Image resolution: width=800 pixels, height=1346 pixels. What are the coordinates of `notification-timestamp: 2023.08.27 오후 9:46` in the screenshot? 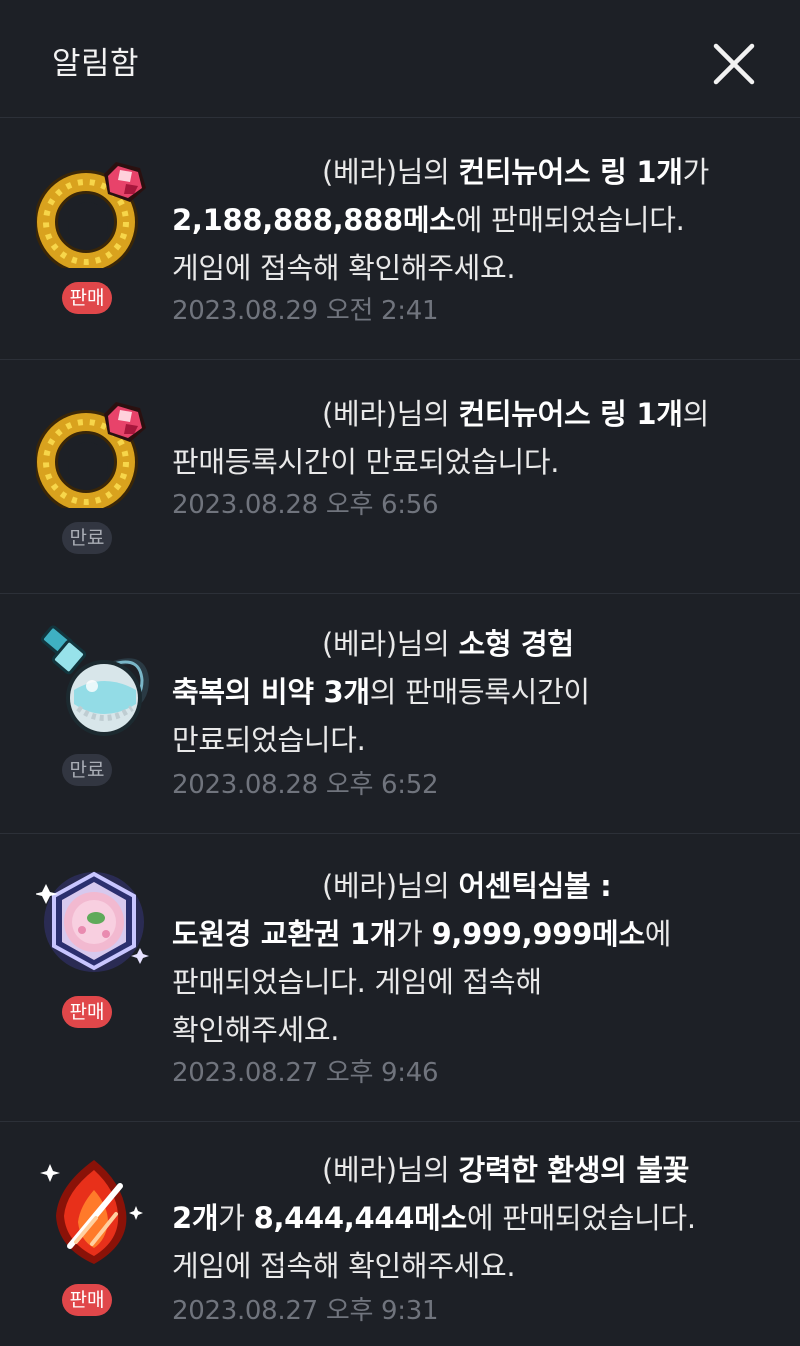 It's located at (305, 1073).